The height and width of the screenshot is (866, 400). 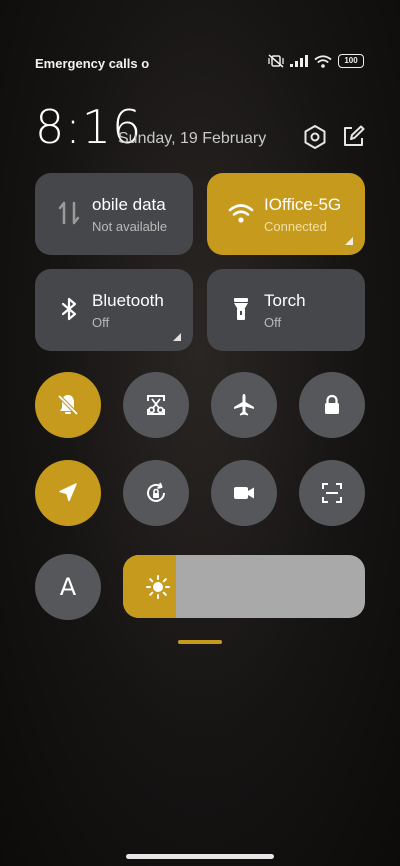 What do you see at coordinates (273, 322) in the screenshot?
I see `torch-status: Off` at bounding box center [273, 322].